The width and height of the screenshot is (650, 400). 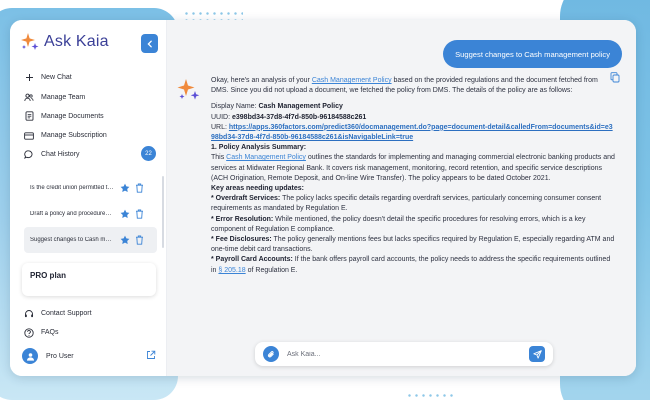 I want to click on nav-manage-subscription: Manage Subscription, so click(x=91, y=135).